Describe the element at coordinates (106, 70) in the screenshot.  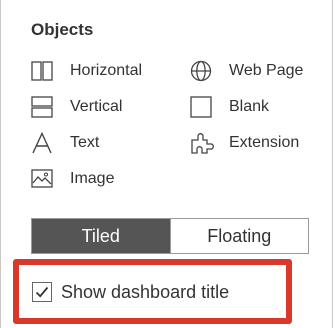
I see `object-label: Horizontal` at that location.